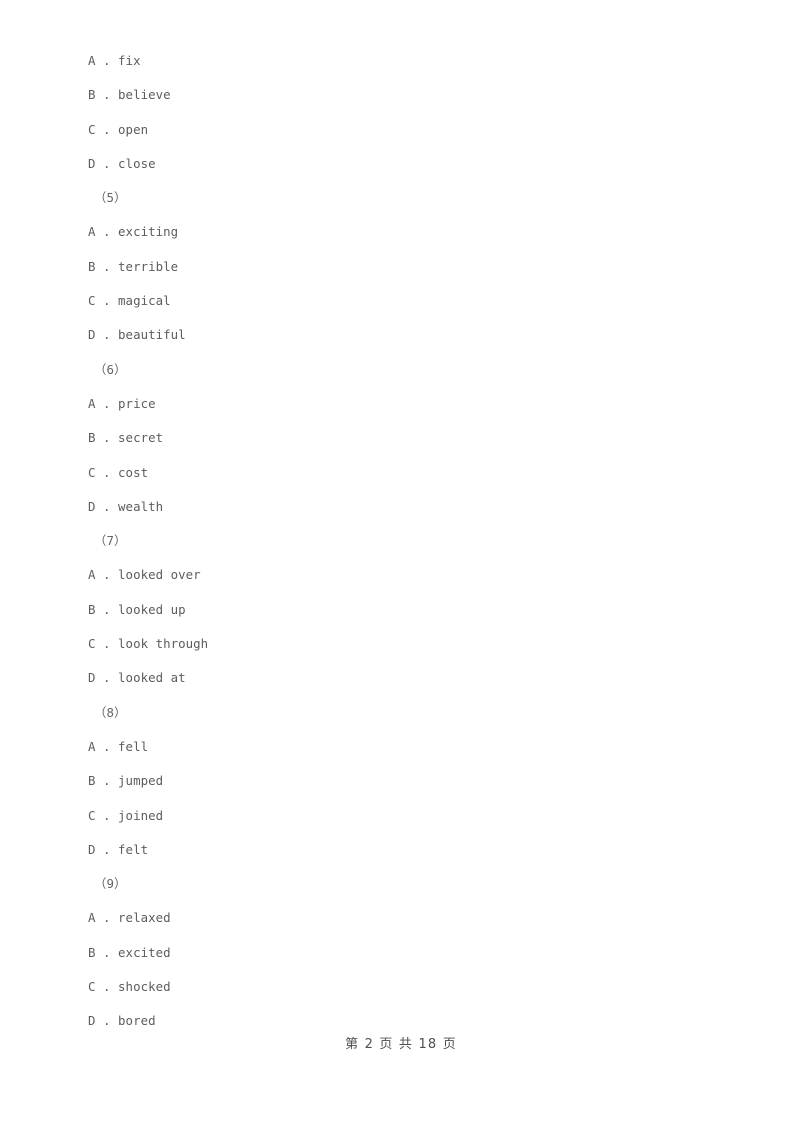 Image resolution: width=800 pixels, height=1132 pixels. Describe the element at coordinates (398, 816) in the screenshot. I see `answer-option: C . joined` at that location.